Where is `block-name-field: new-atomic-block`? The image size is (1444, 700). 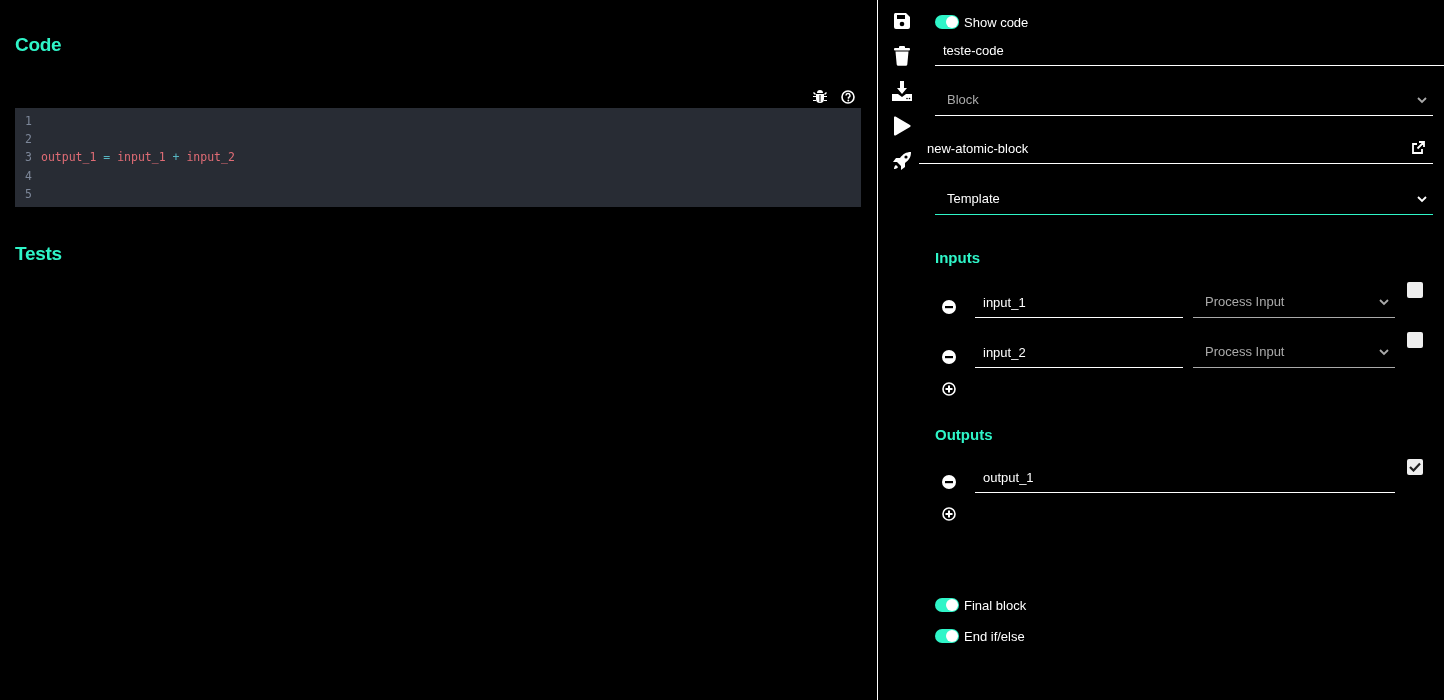 block-name-field: new-atomic-block is located at coordinates (1176, 149).